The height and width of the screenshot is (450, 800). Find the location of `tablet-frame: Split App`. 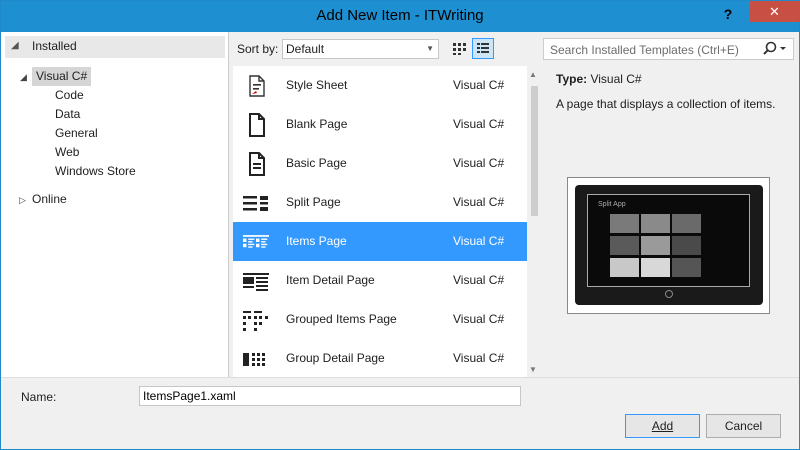

tablet-frame: Split App is located at coordinates (669, 245).